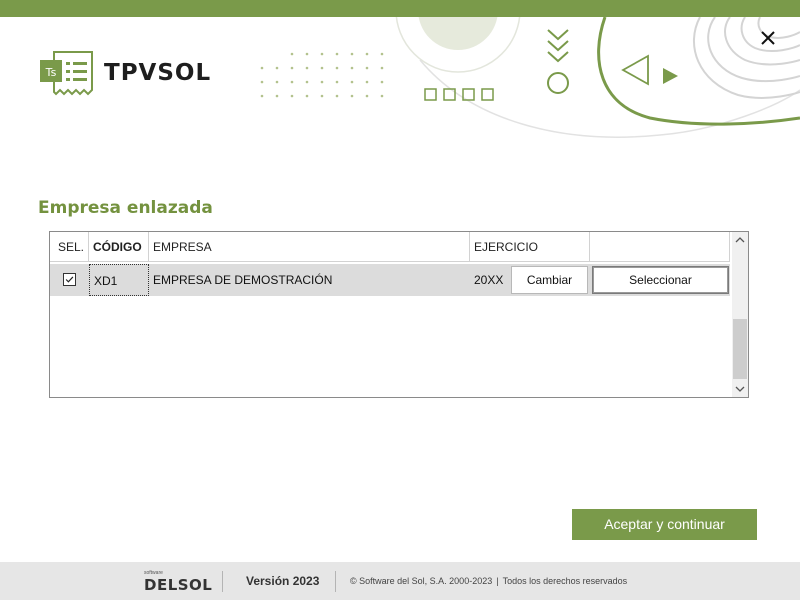 The image size is (800, 600). I want to click on close-icon, so click(768, 38).